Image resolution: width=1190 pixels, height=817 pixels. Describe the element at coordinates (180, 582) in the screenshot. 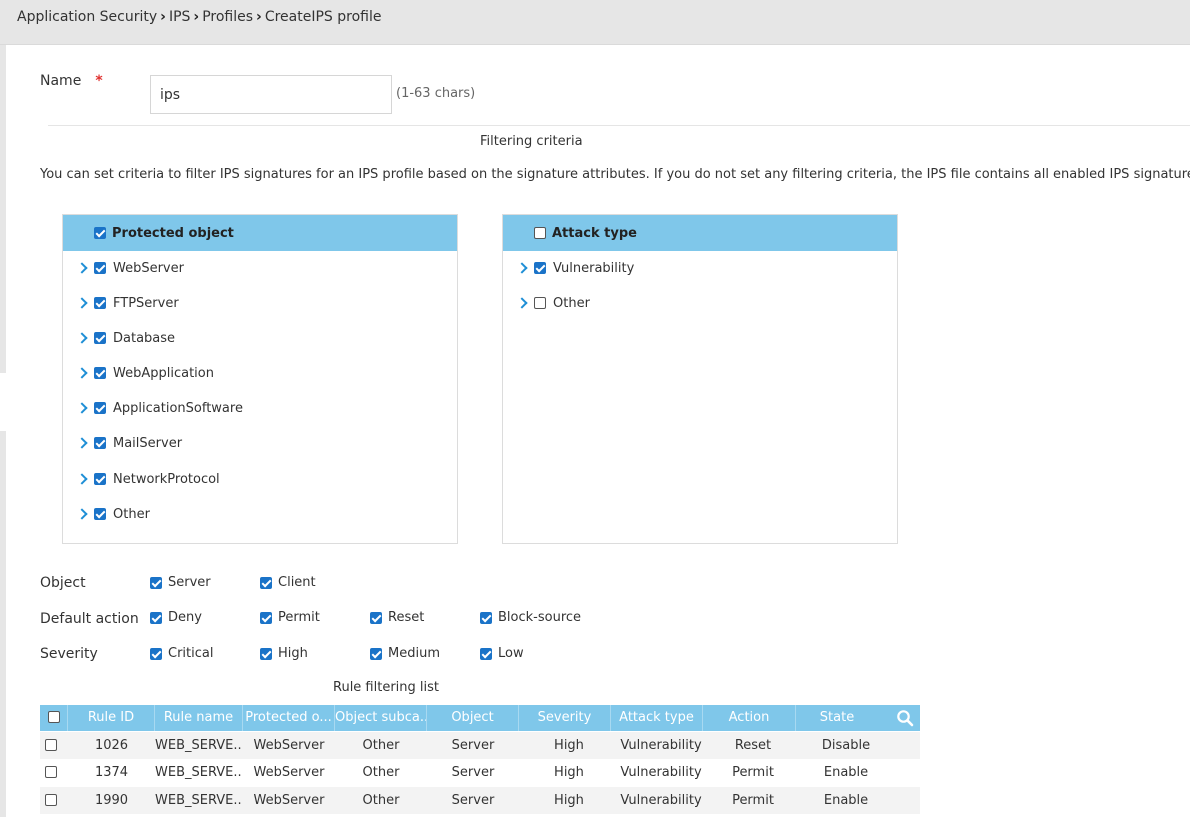

I see `object-server-option: Server` at that location.